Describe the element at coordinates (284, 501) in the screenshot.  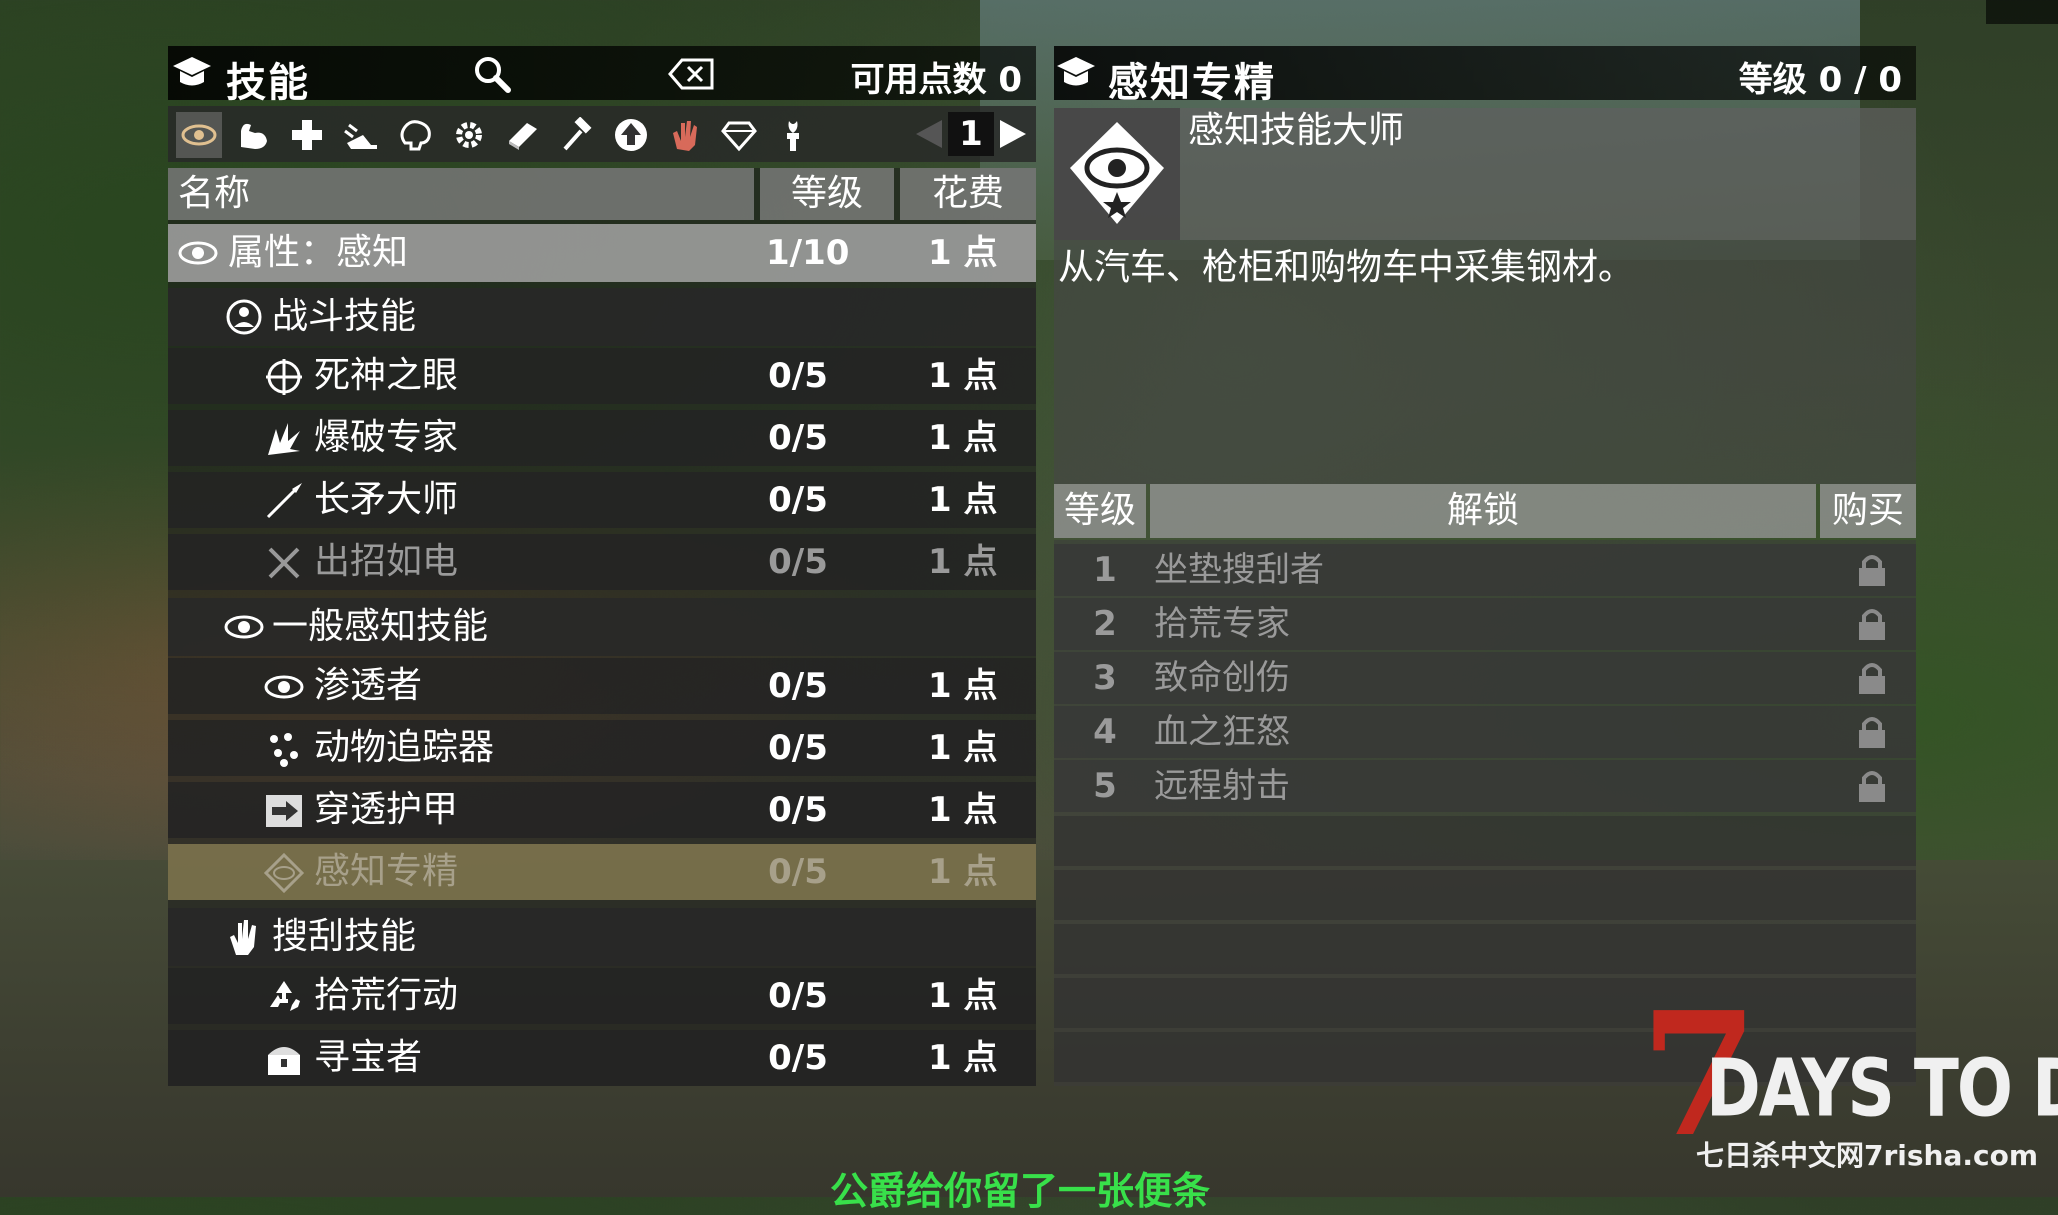
I see `spear-icon` at that location.